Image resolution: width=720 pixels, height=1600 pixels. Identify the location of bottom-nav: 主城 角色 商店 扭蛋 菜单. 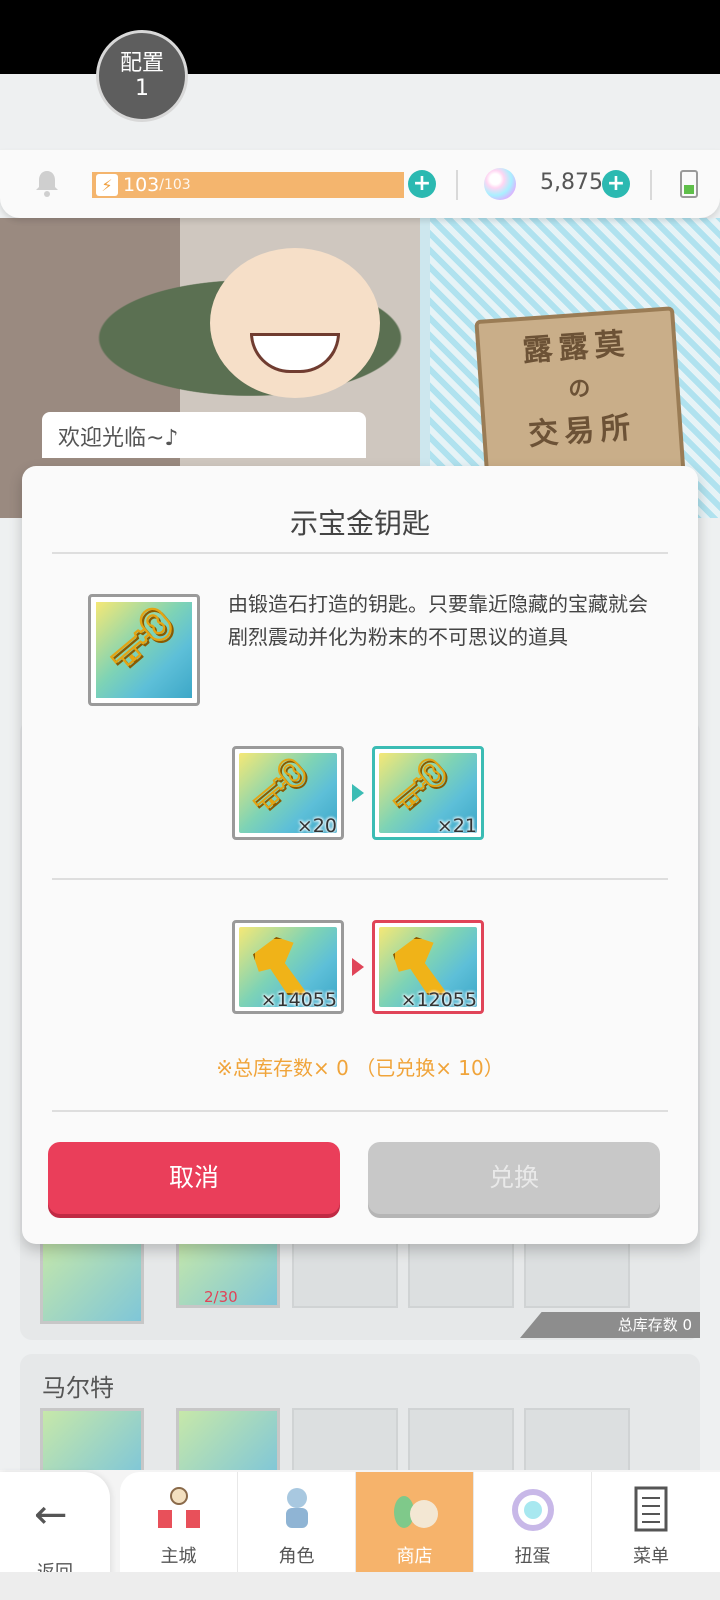
(420, 1522).